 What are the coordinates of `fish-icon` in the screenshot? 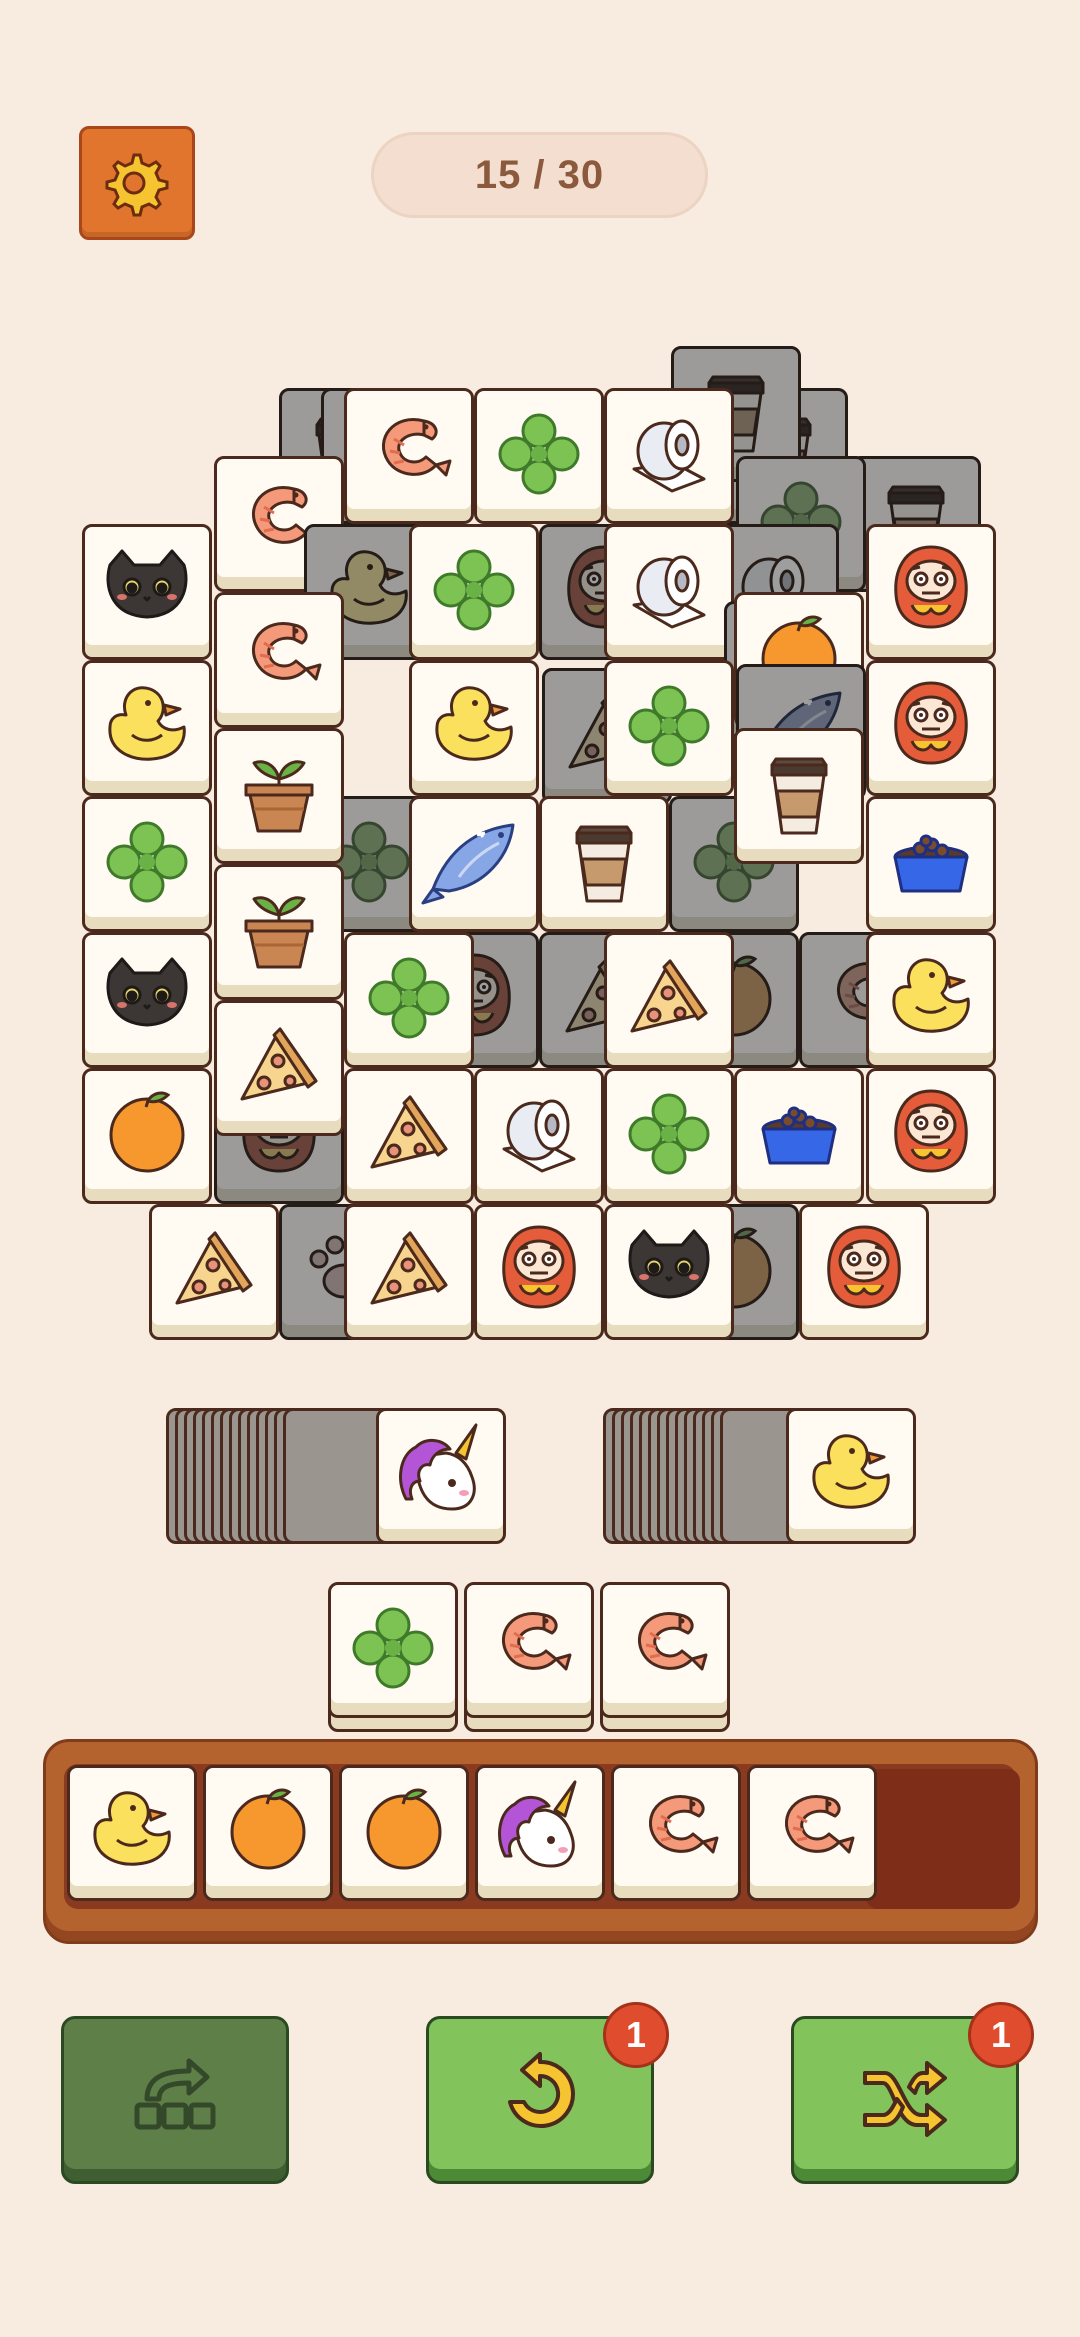 It's located at (468, 864).